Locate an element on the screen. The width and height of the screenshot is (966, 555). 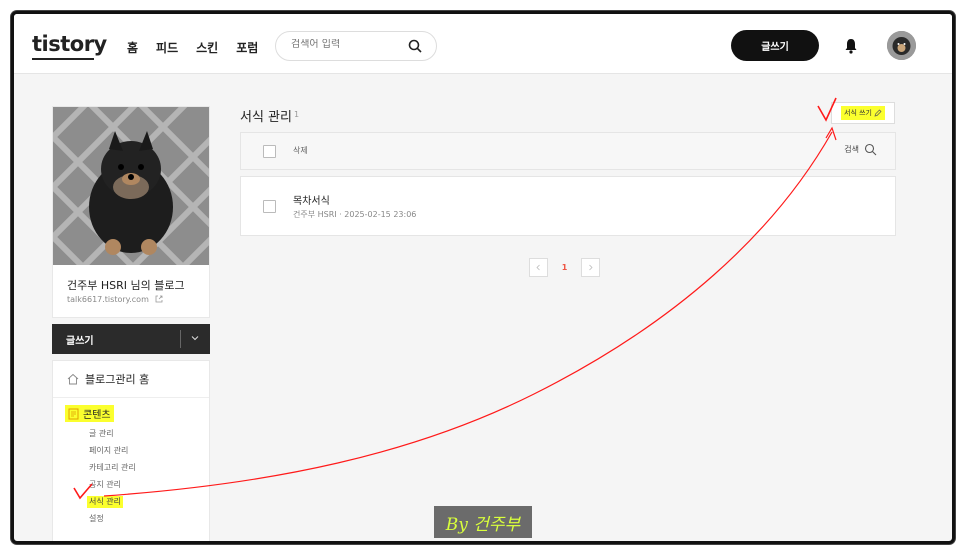
logo-underline is located at coordinates (63, 59).